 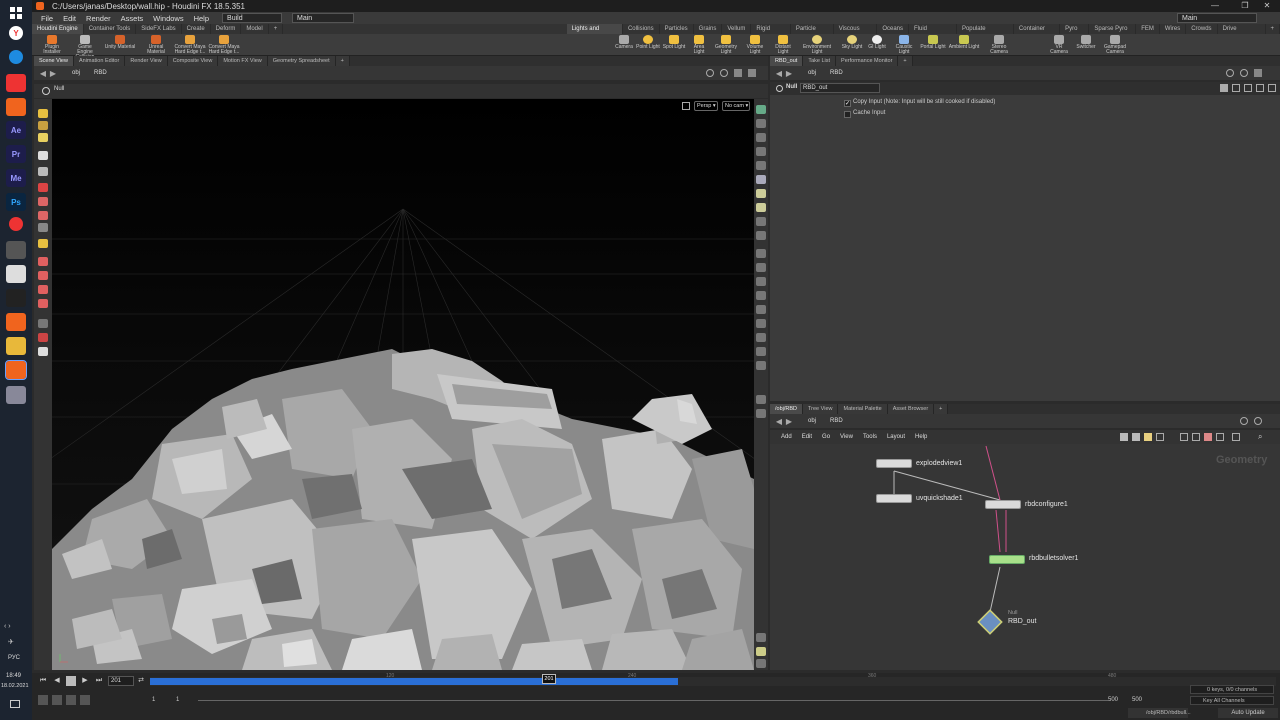 What do you see at coordinates (16, 202) in the screenshot?
I see `photoshop-icon: Ps` at bounding box center [16, 202].